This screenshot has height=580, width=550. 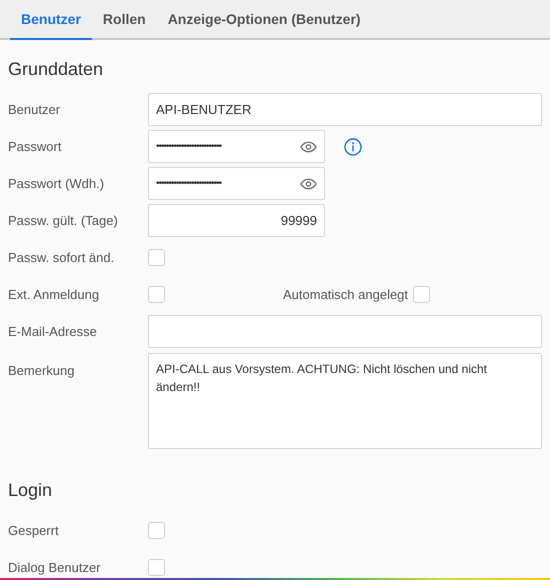 I want to click on section-heading: Login, so click(x=30, y=490).